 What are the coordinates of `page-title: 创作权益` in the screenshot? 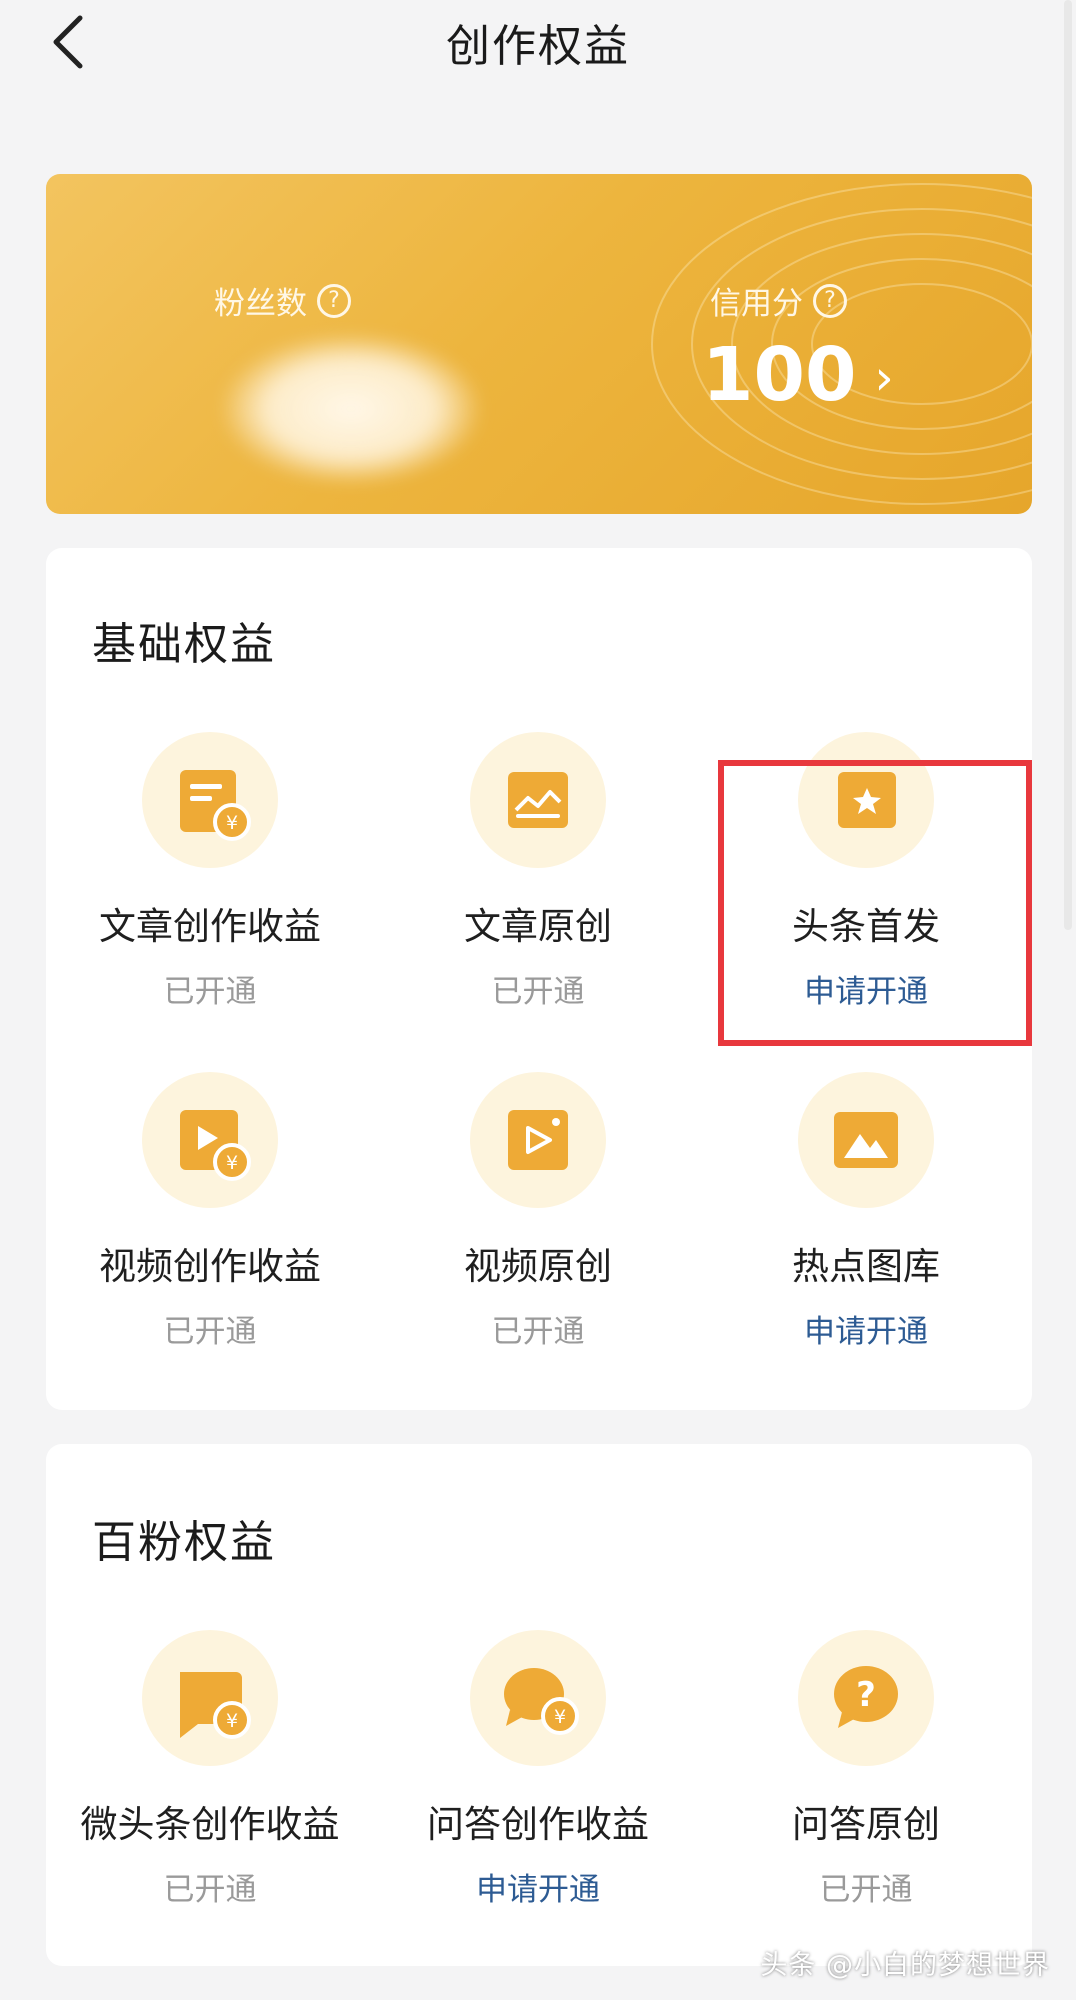 It's located at (538, 46).